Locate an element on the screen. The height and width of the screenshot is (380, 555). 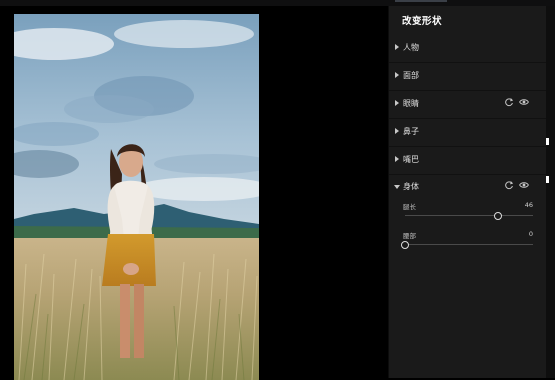
chevron-down-icon is located at coordinates (397, 187).